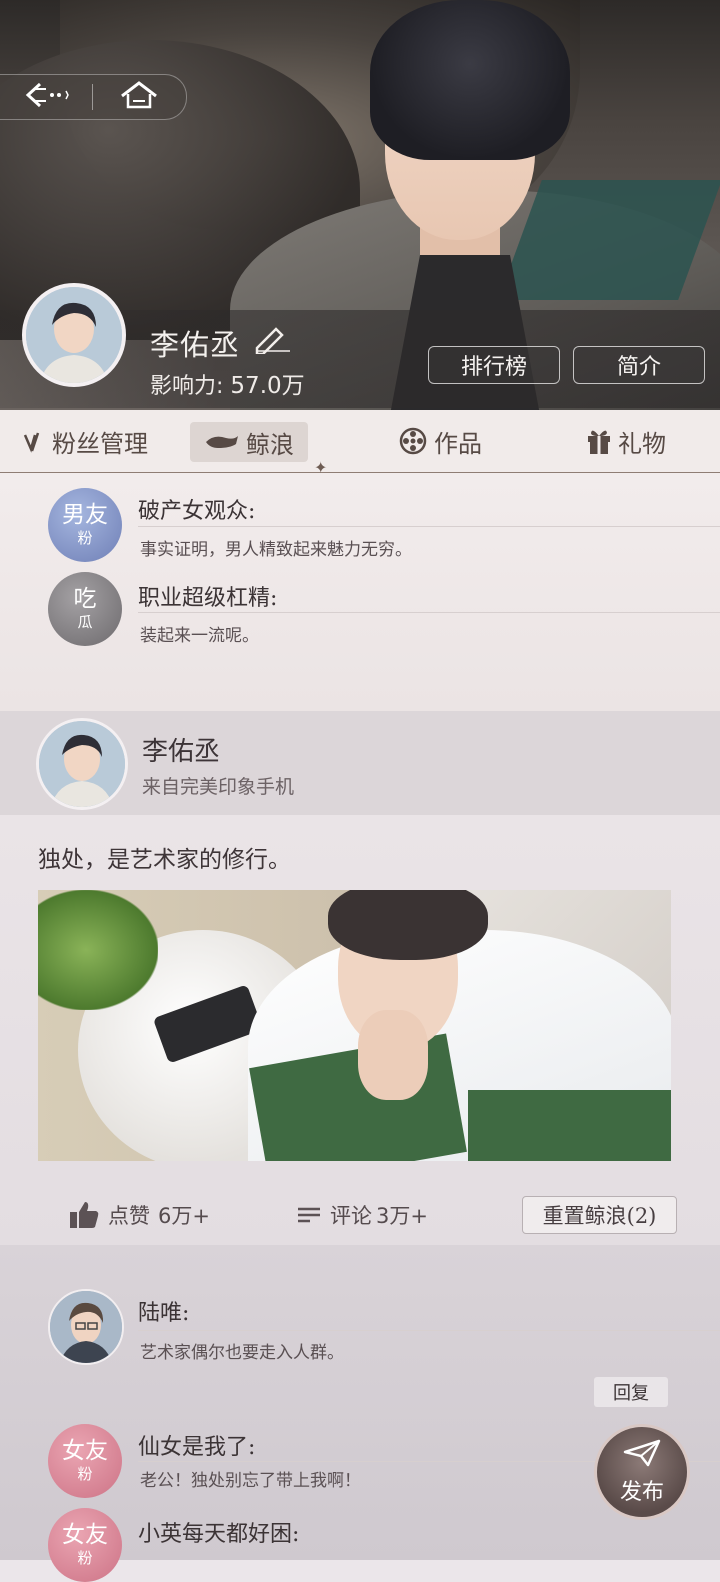  What do you see at coordinates (218, 1532) in the screenshot?
I see `commenter-name: 小英每天都好困:` at bounding box center [218, 1532].